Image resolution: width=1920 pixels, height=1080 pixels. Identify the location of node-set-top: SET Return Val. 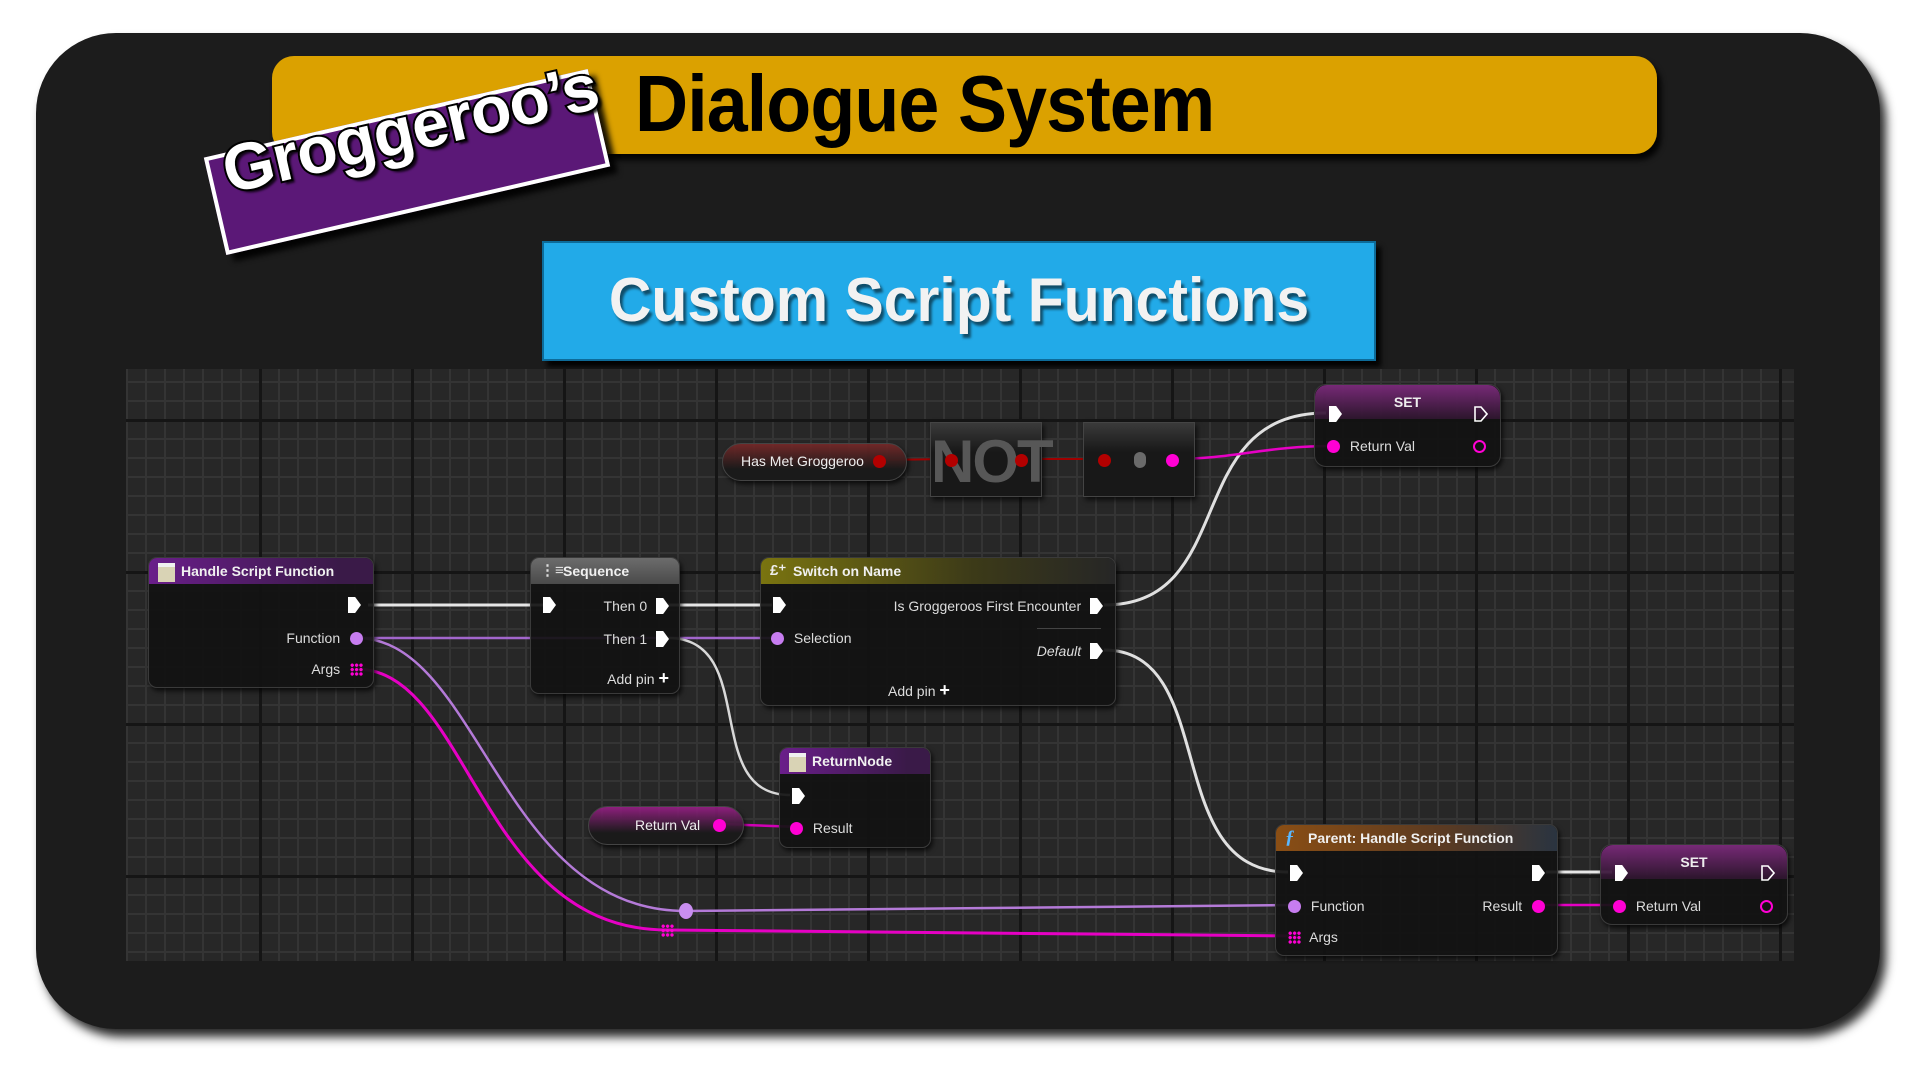
(1407, 425).